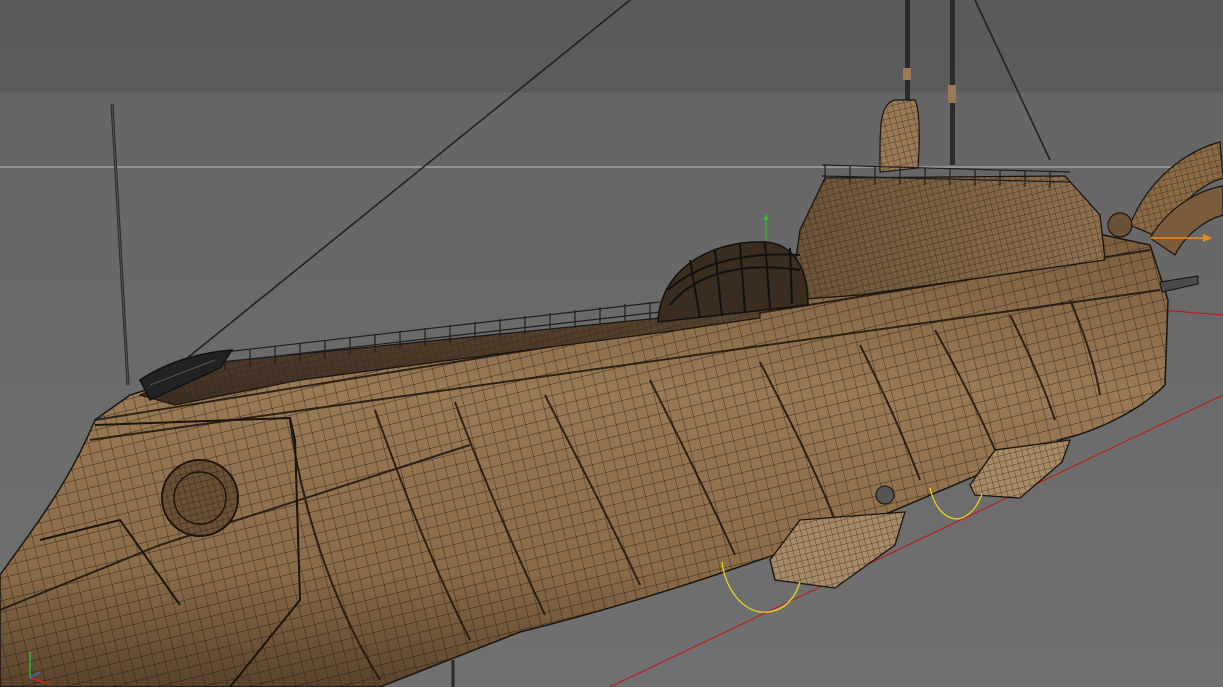 The width and height of the screenshot is (1223, 687). What do you see at coordinates (1191, 312) in the screenshot?
I see `grid-x-axis-far` at bounding box center [1191, 312].